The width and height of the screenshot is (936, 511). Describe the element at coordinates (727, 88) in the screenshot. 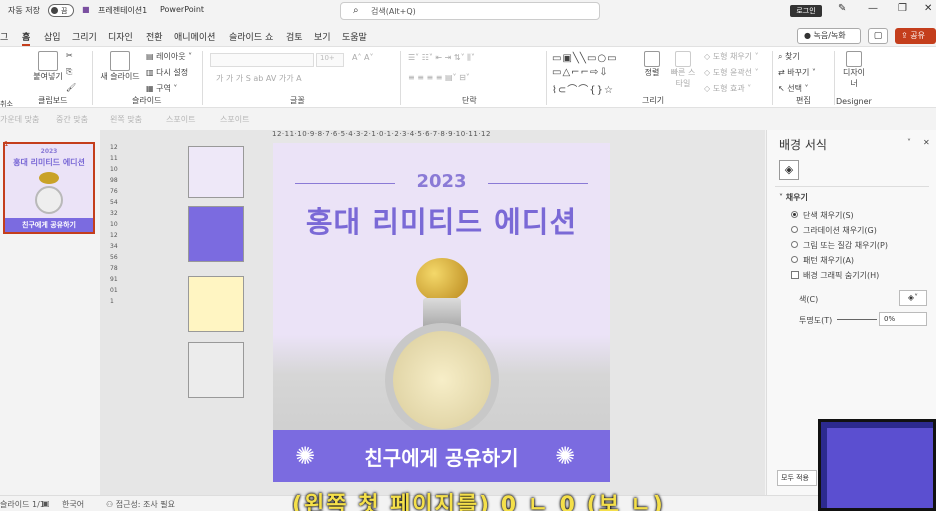

I see `shape-effects-button: ◇ 도형 효과 ˅` at that location.